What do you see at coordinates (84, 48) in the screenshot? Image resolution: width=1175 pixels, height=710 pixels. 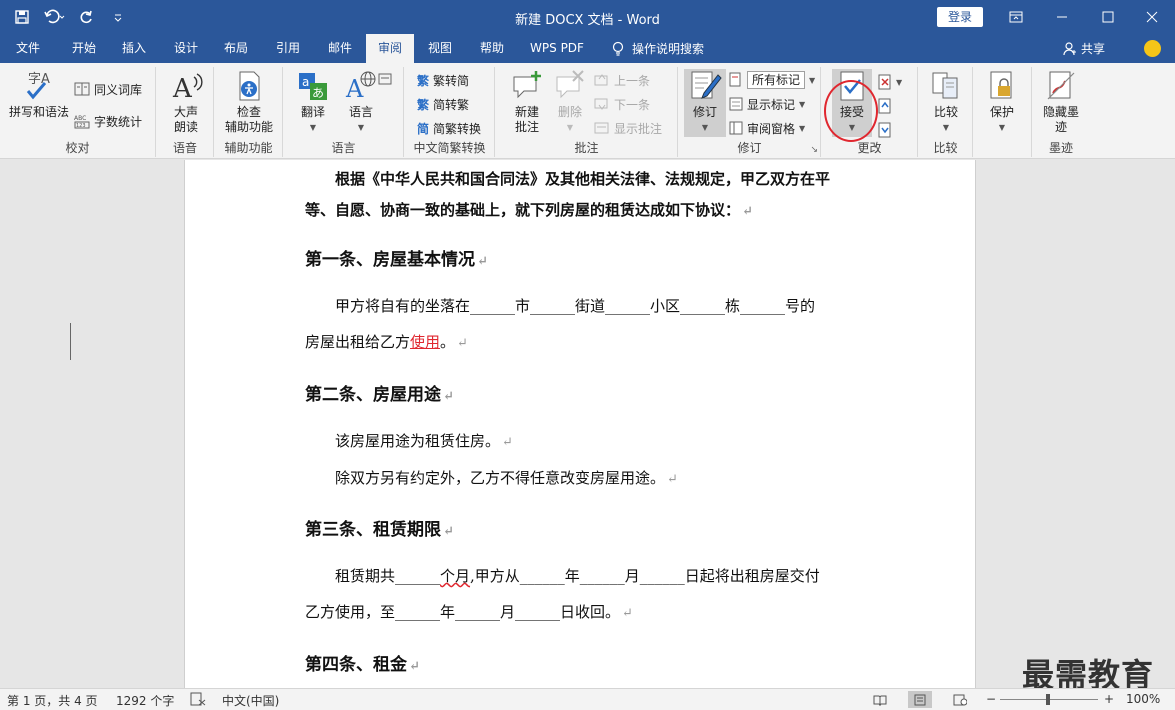 I see `tab-home: 开始` at bounding box center [84, 48].